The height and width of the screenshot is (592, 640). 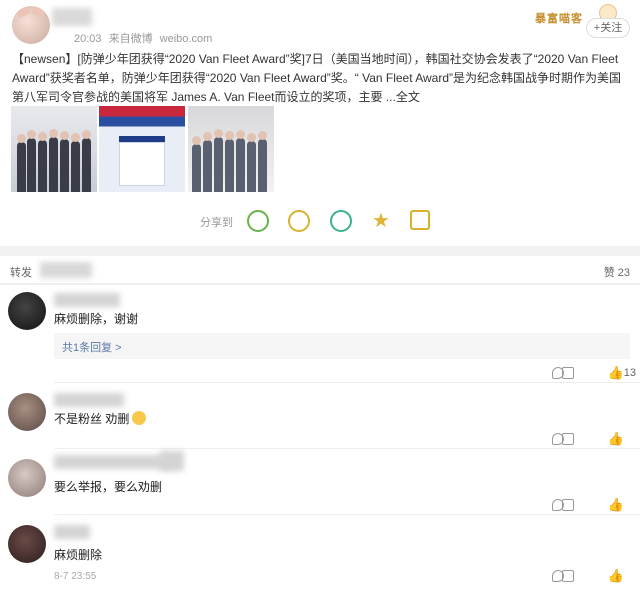 What do you see at coordinates (299, 221) in the screenshot?
I see `moments-icon` at bounding box center [299, 221].